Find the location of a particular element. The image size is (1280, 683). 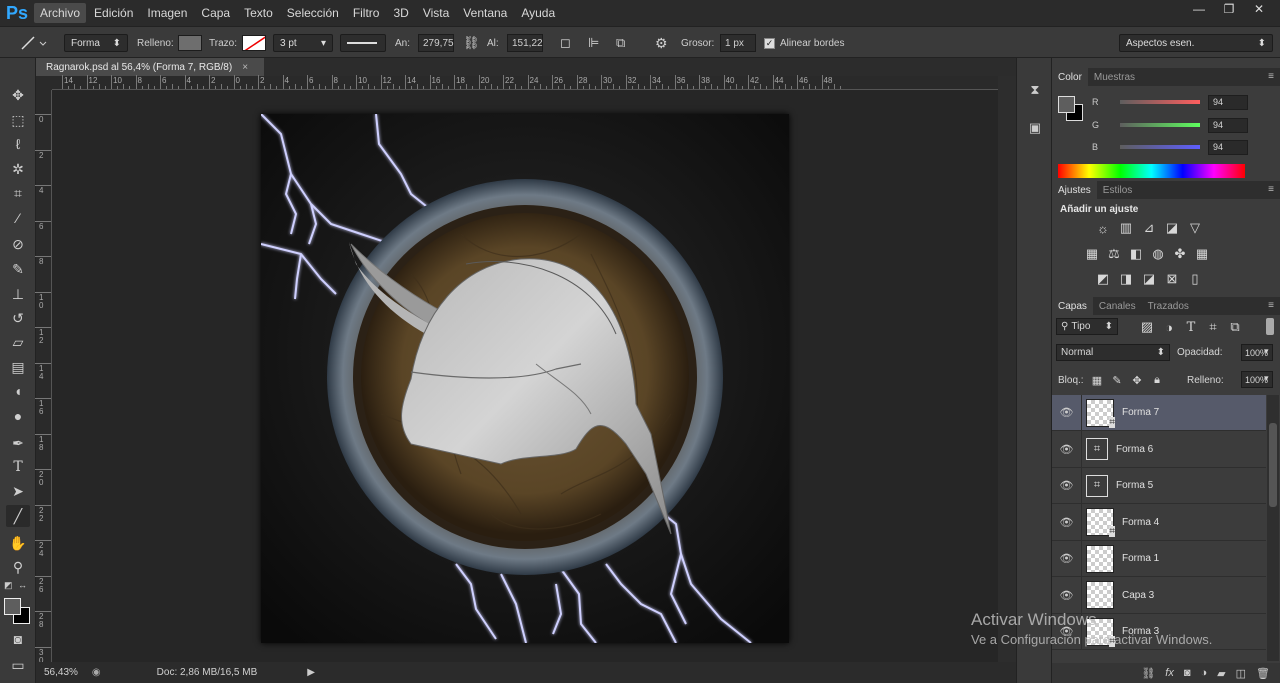

dodge-tool-icon: ● is located at coordinates (18, 416).